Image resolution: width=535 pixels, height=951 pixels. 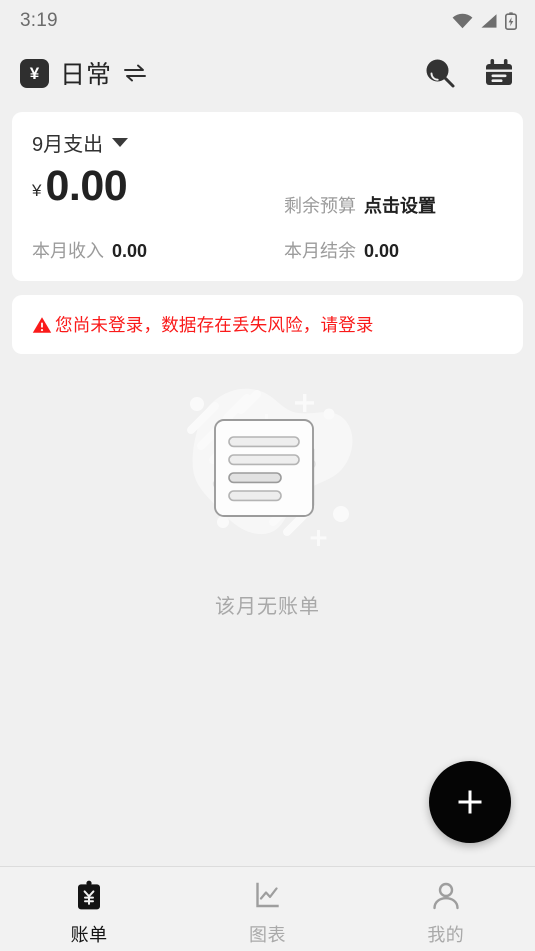 I want to click on search-icon, so click(x=440, y=73).